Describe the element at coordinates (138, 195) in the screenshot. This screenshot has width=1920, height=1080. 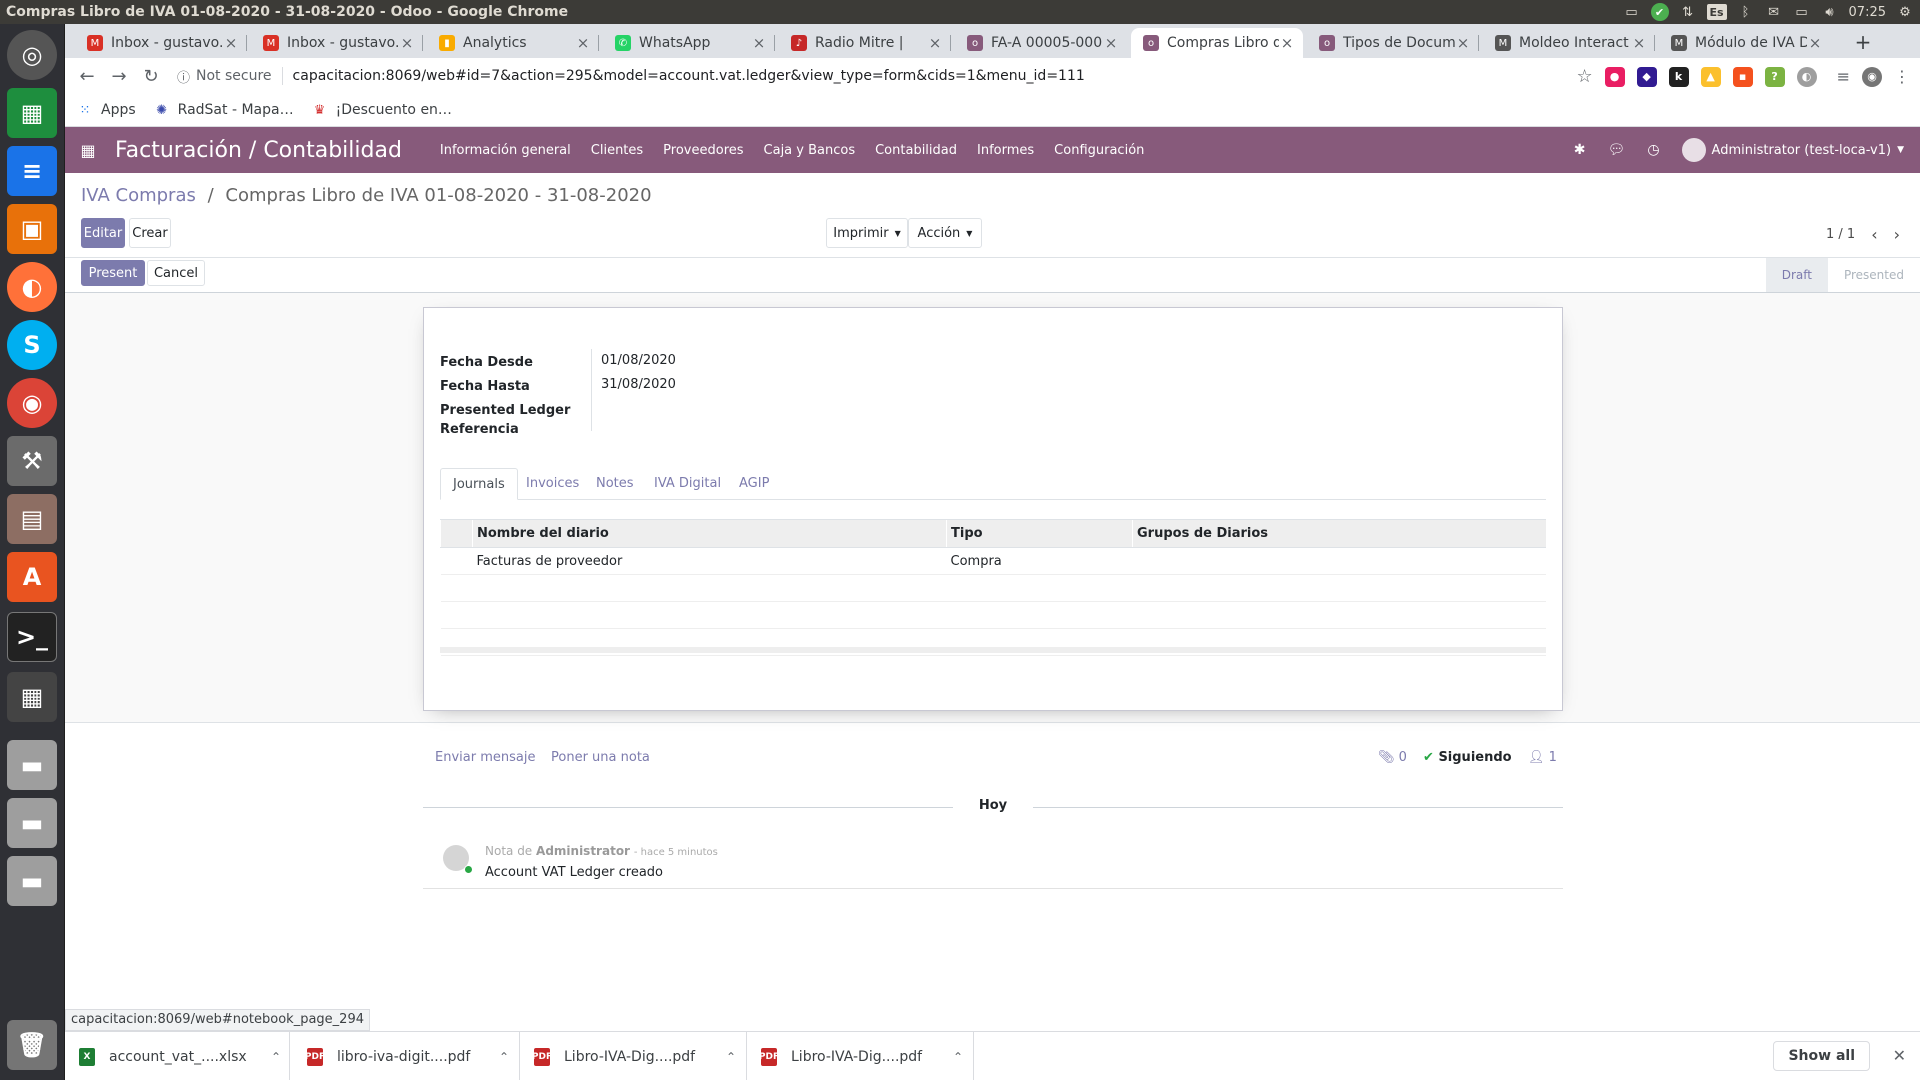
I see `breadcrumb-parent-link: IVA Compras` at that location.